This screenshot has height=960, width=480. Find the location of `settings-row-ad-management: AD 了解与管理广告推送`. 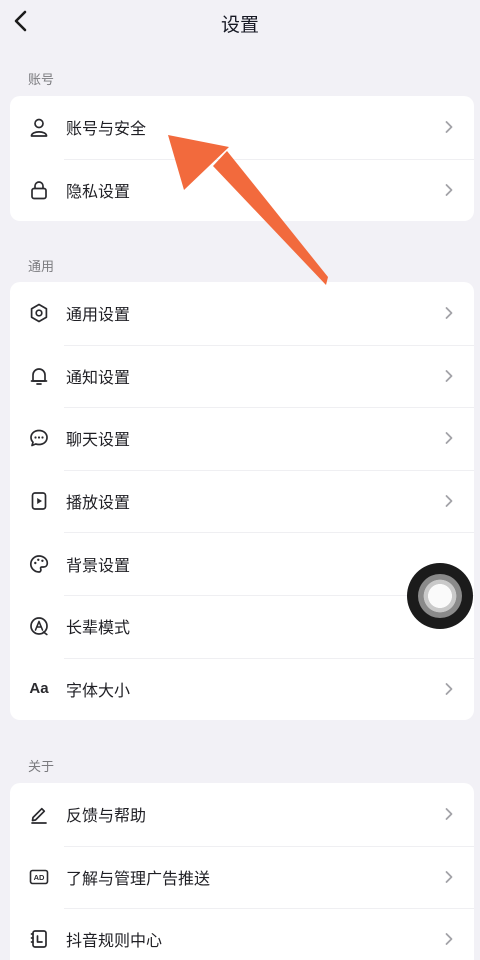

settings-row-ad-management: AD 了解与管理广告推送 is located at coordinates (242, 877).